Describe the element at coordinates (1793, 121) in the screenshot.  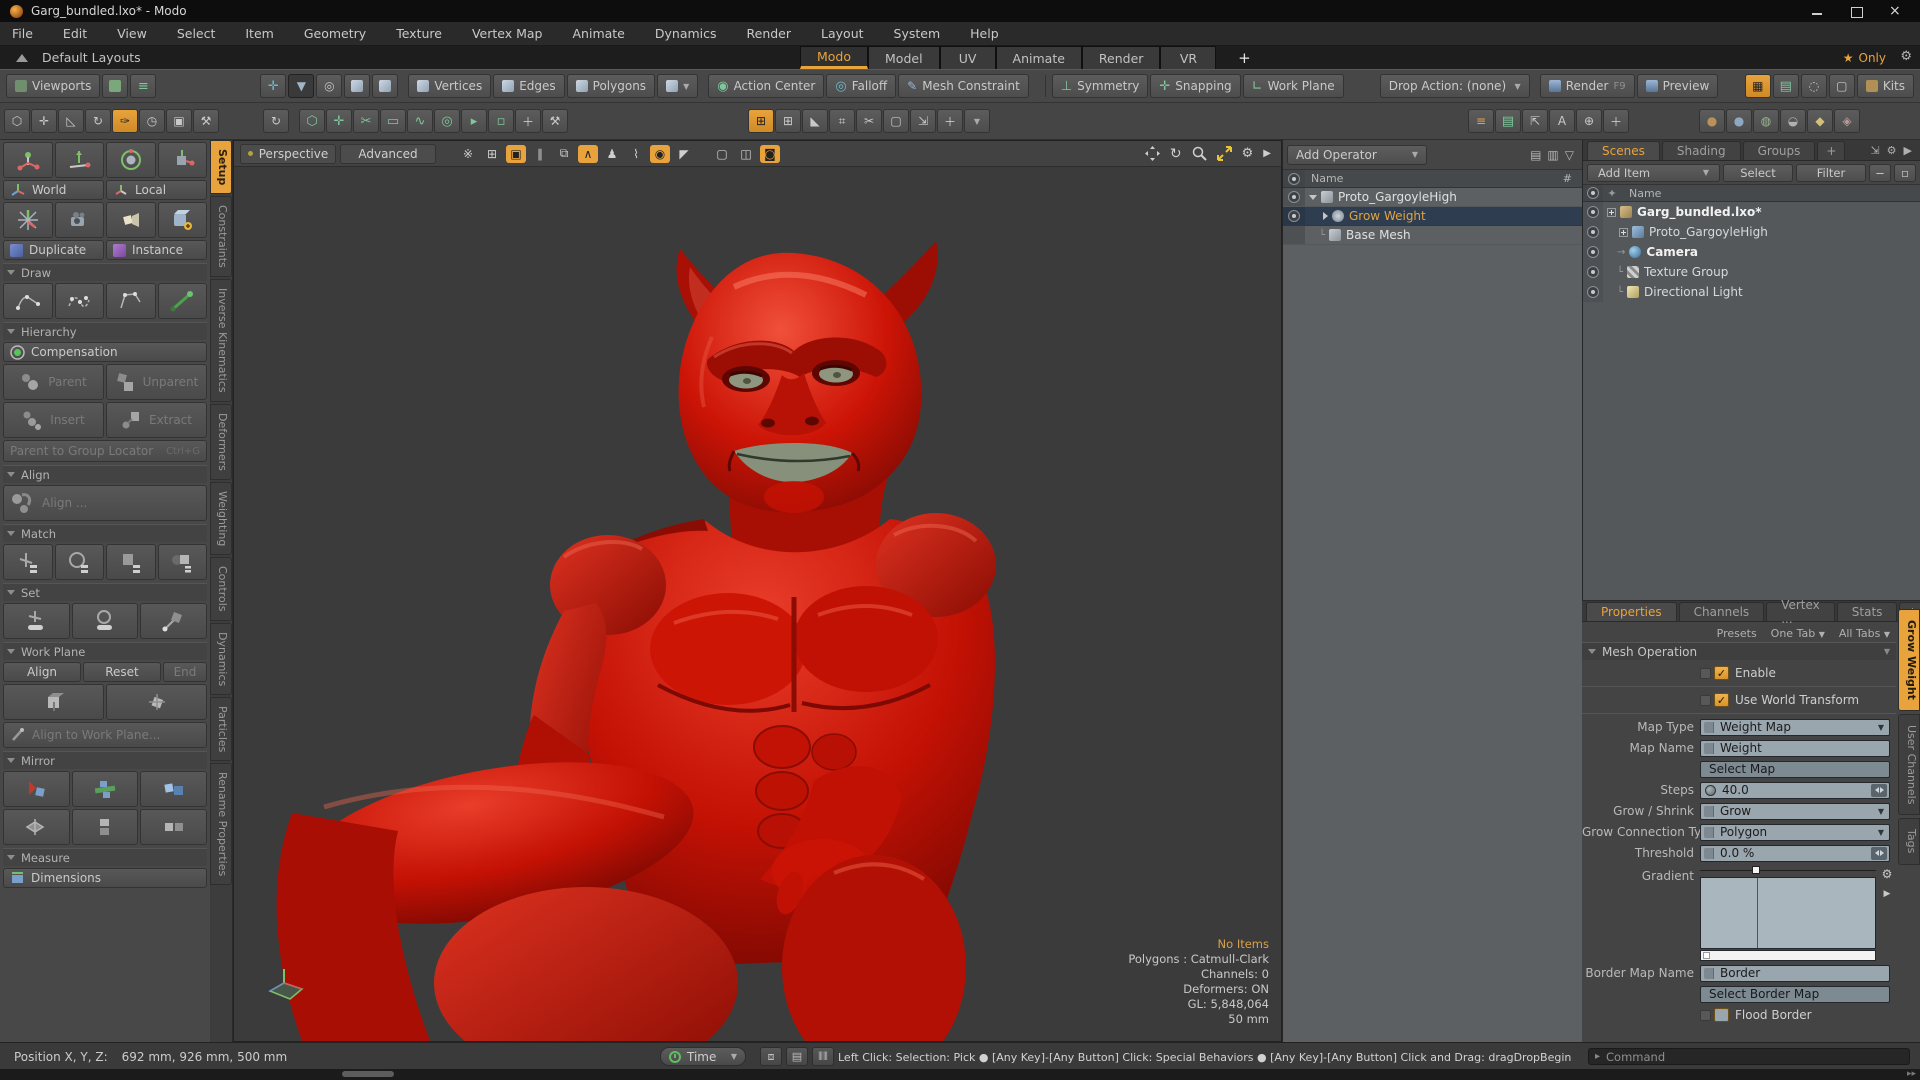
I see `env-icon: ◒` at that location.